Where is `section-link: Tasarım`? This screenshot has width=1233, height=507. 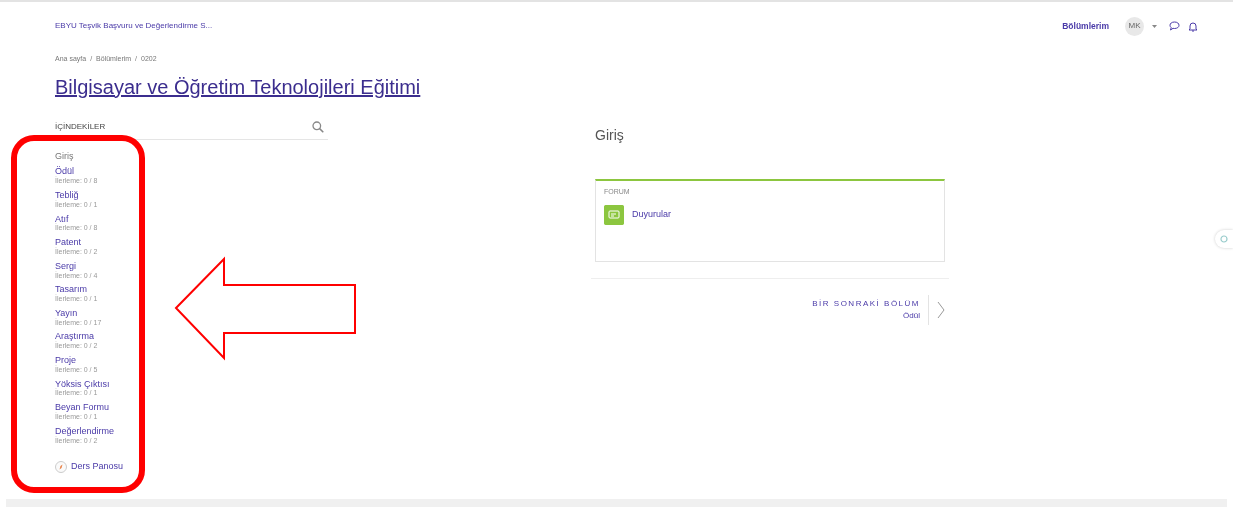
section-link: Tasarım is located at coordinates (71, 290).